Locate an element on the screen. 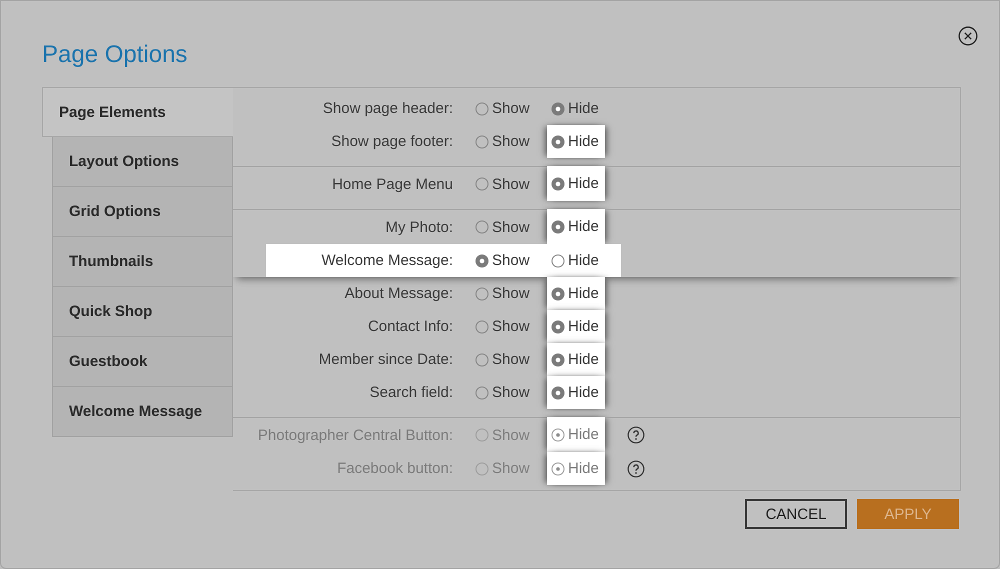 Image resolution: width=1000 pixels, height=569 pixels. sidebar-tab: Quick Shop is located at coordinates (142, 312).